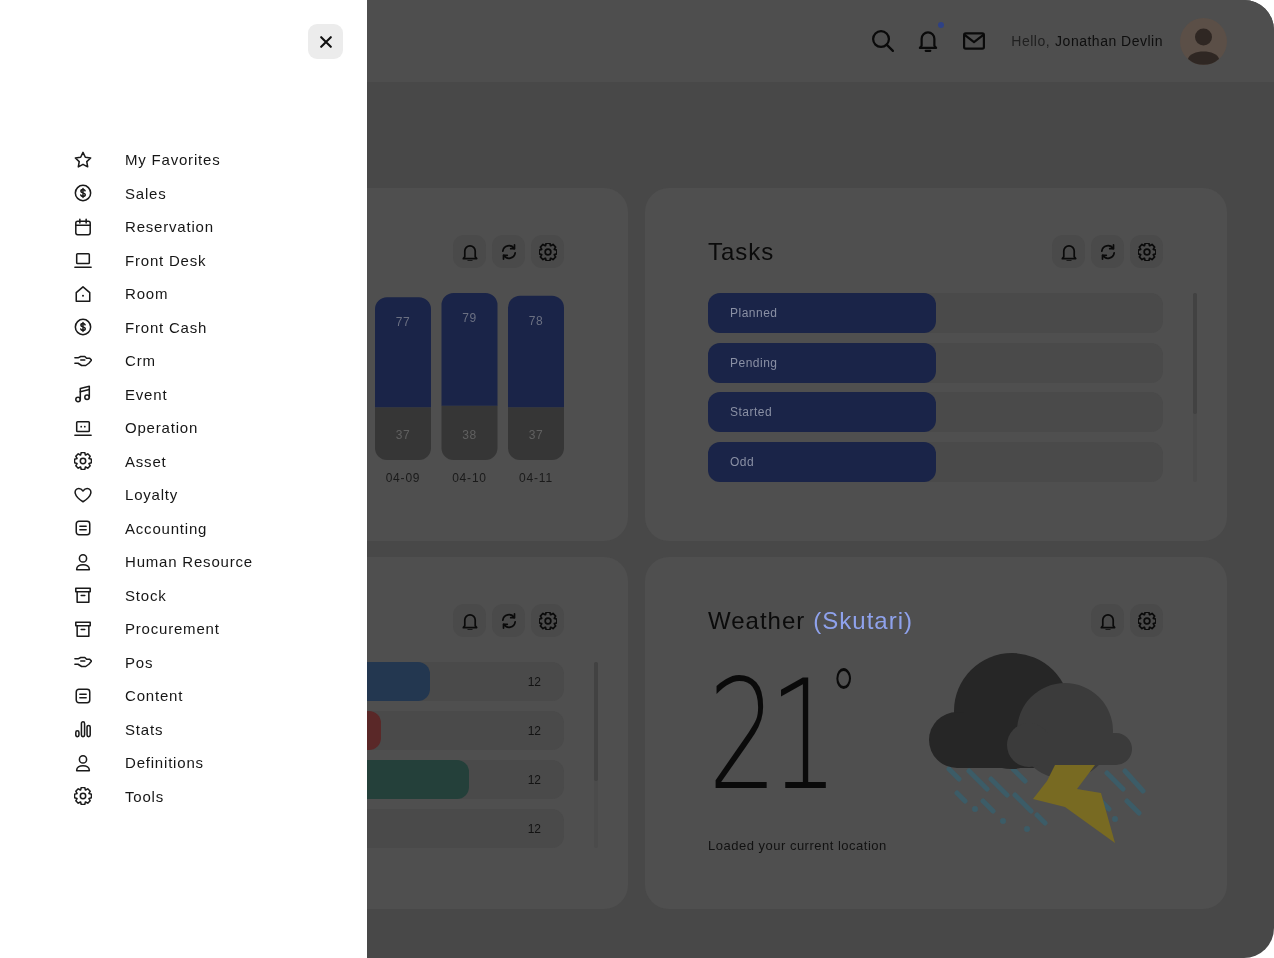 This screenshot has height=958, width=1274. What do you see at coordinates (141, 327) in the screenshot?
I see `menu-item: Front Cash` at bounding box center [141, 327].